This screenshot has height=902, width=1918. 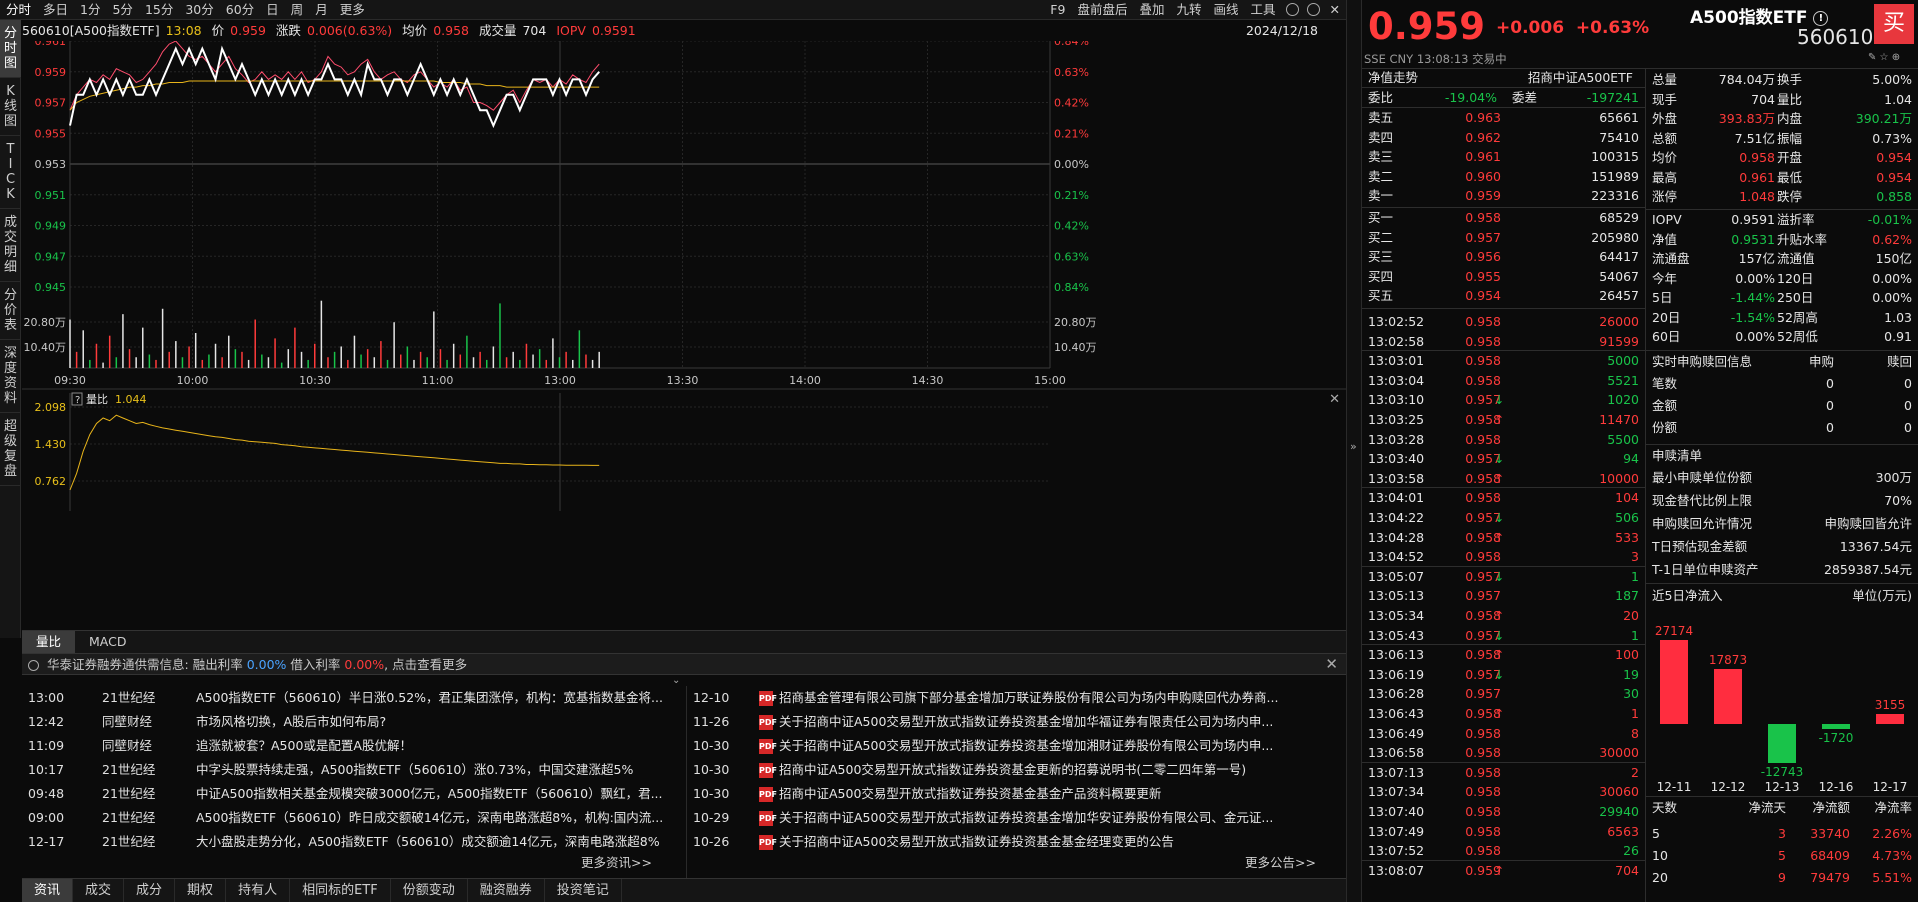 What do you see at coordinates (18, 10) in the screenshot?
I see `period-tab-0: 分时` at bounding box center [18, 10].